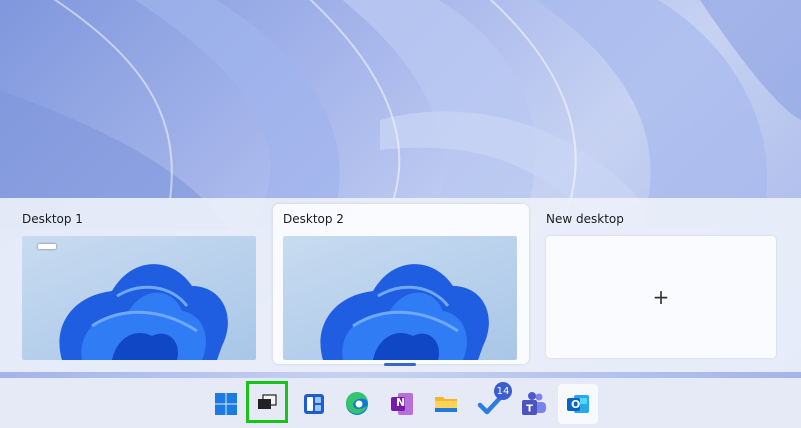 This screenshot has height=428, width=801. I want to click on desktop-1-label: Desktop 1, so click(52, 219).